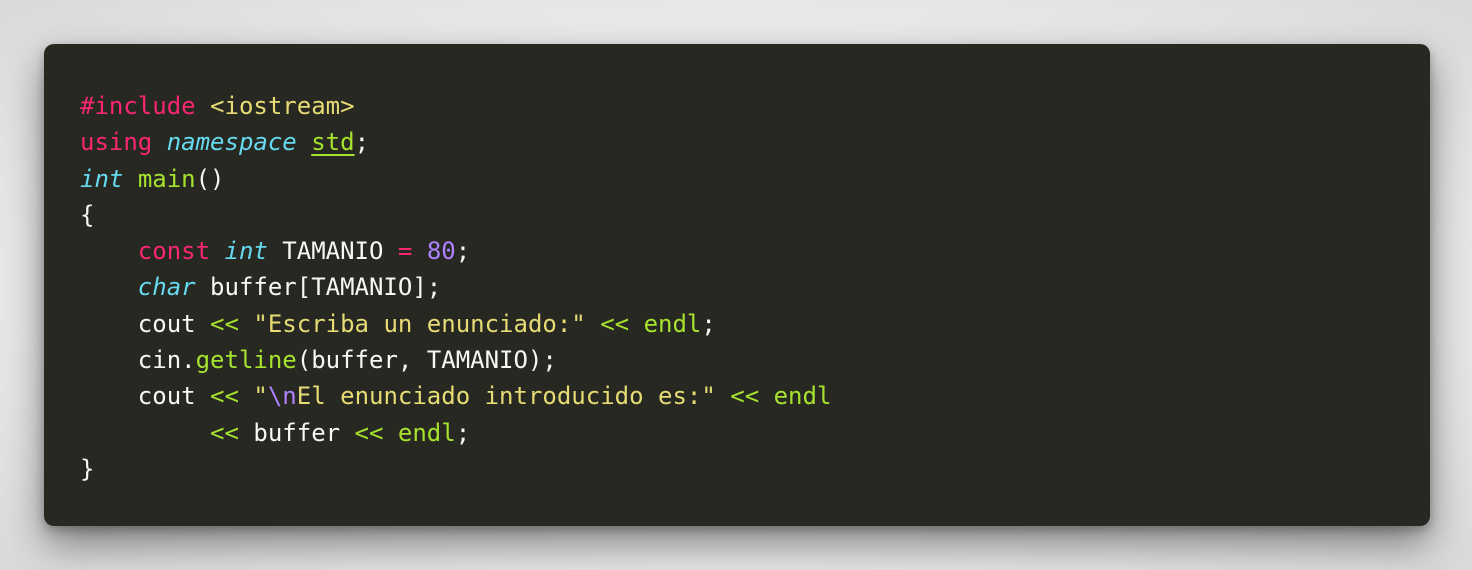  What do you see at coordinates (282, 396) in the screenshot?
I see `code-token: \n` at bounding box center [282, 396].